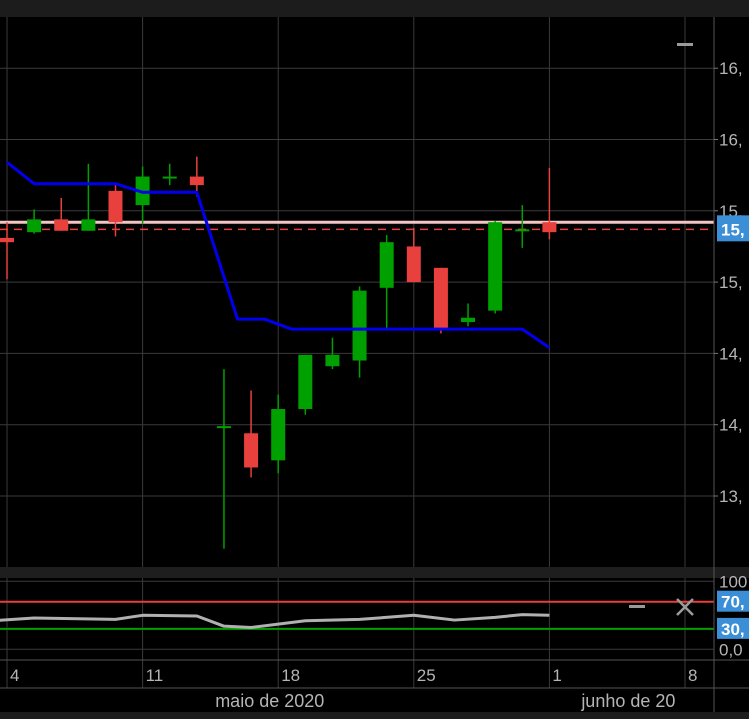 The height and width of the screenshot is (719, 749). Describe the element at coordinates (731, 649) in the screenshot. I see `oscillator-tick-label: 0,0` at that location.